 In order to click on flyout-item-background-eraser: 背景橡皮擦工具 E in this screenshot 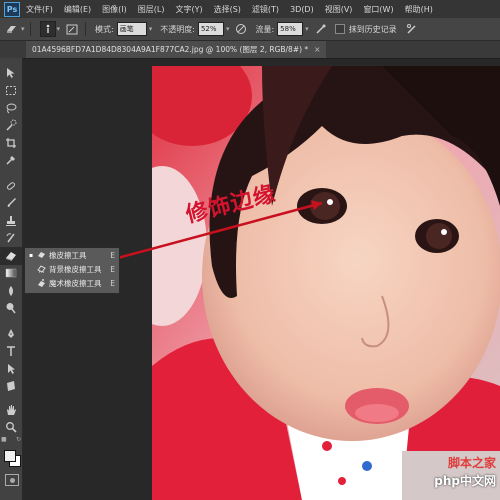, I will do `click(72, 269)`.